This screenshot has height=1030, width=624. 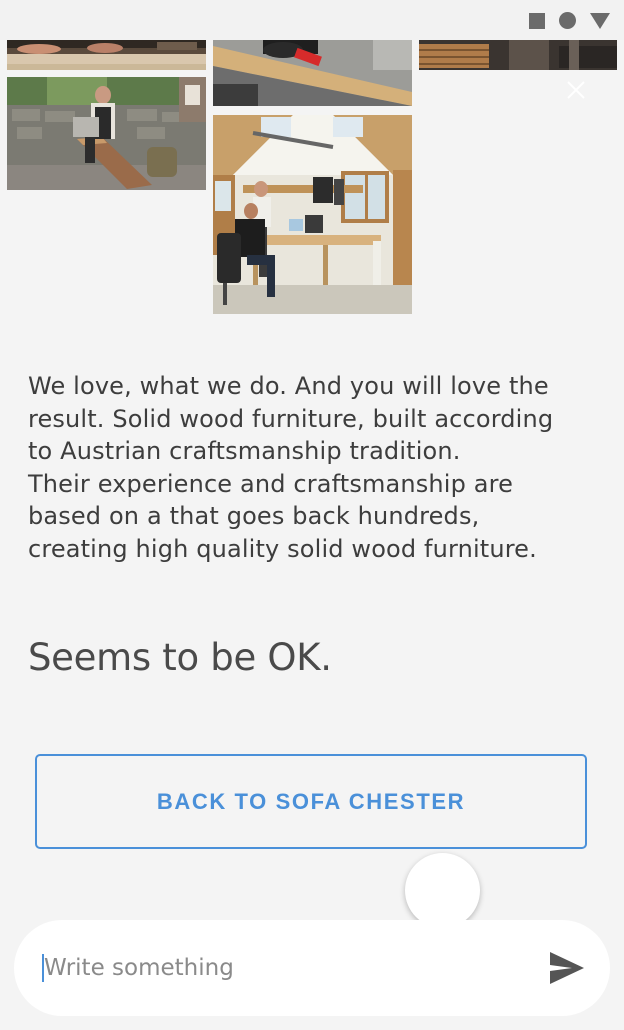 I want to click on status-bar, so click(x=312, y=20).